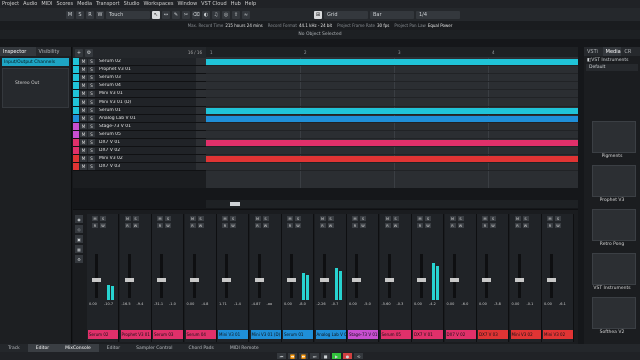 The width and height of the screenshot is (640, 360). What do you see at coordinates (156, 14) in the screenshot?
I see `tool-0-icon: ↖` at bounding box center [156, 14].